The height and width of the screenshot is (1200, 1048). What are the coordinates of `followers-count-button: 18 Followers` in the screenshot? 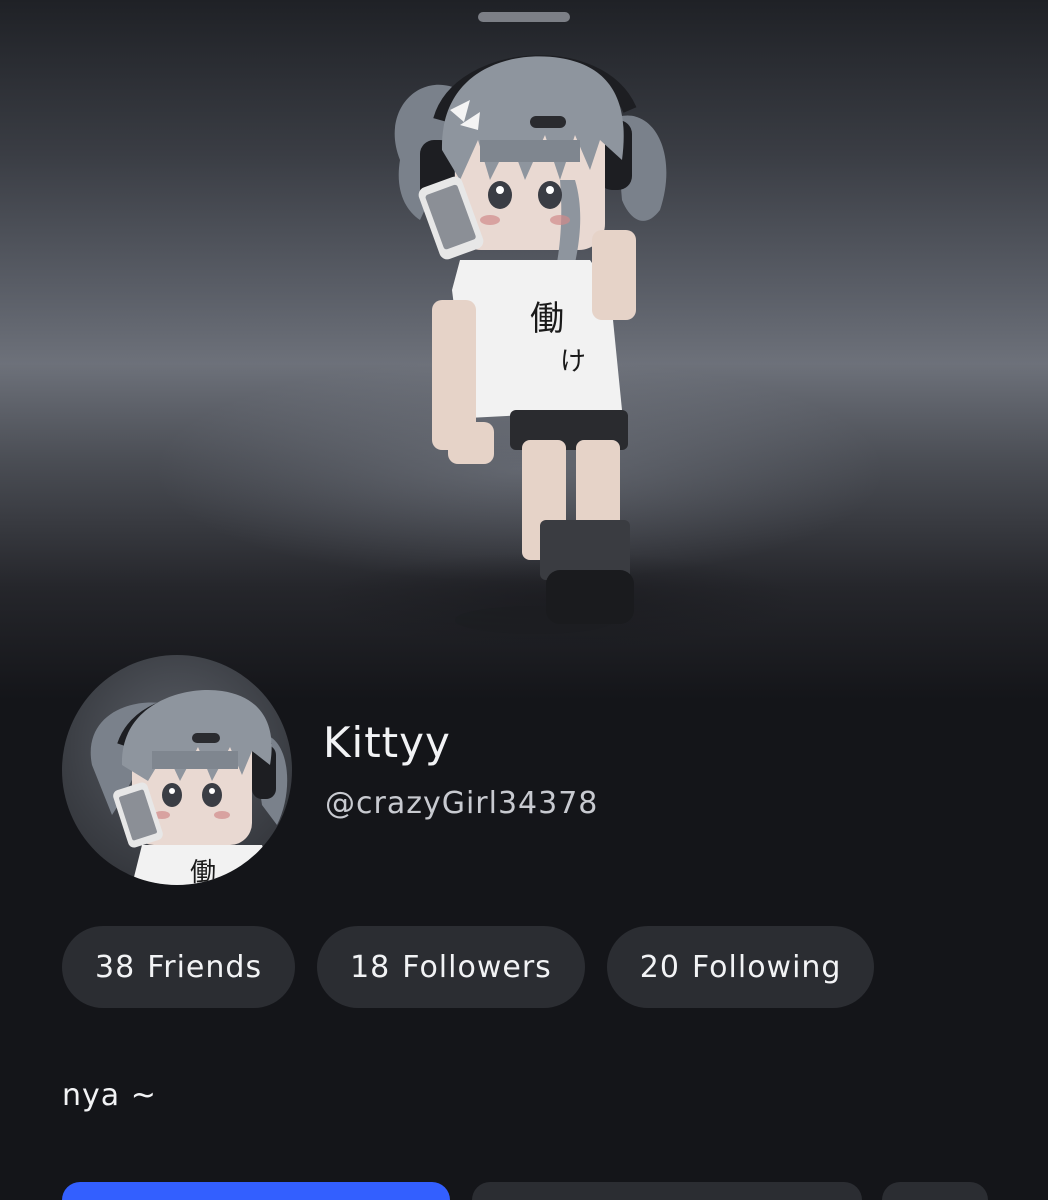 It's located at (451, 967).